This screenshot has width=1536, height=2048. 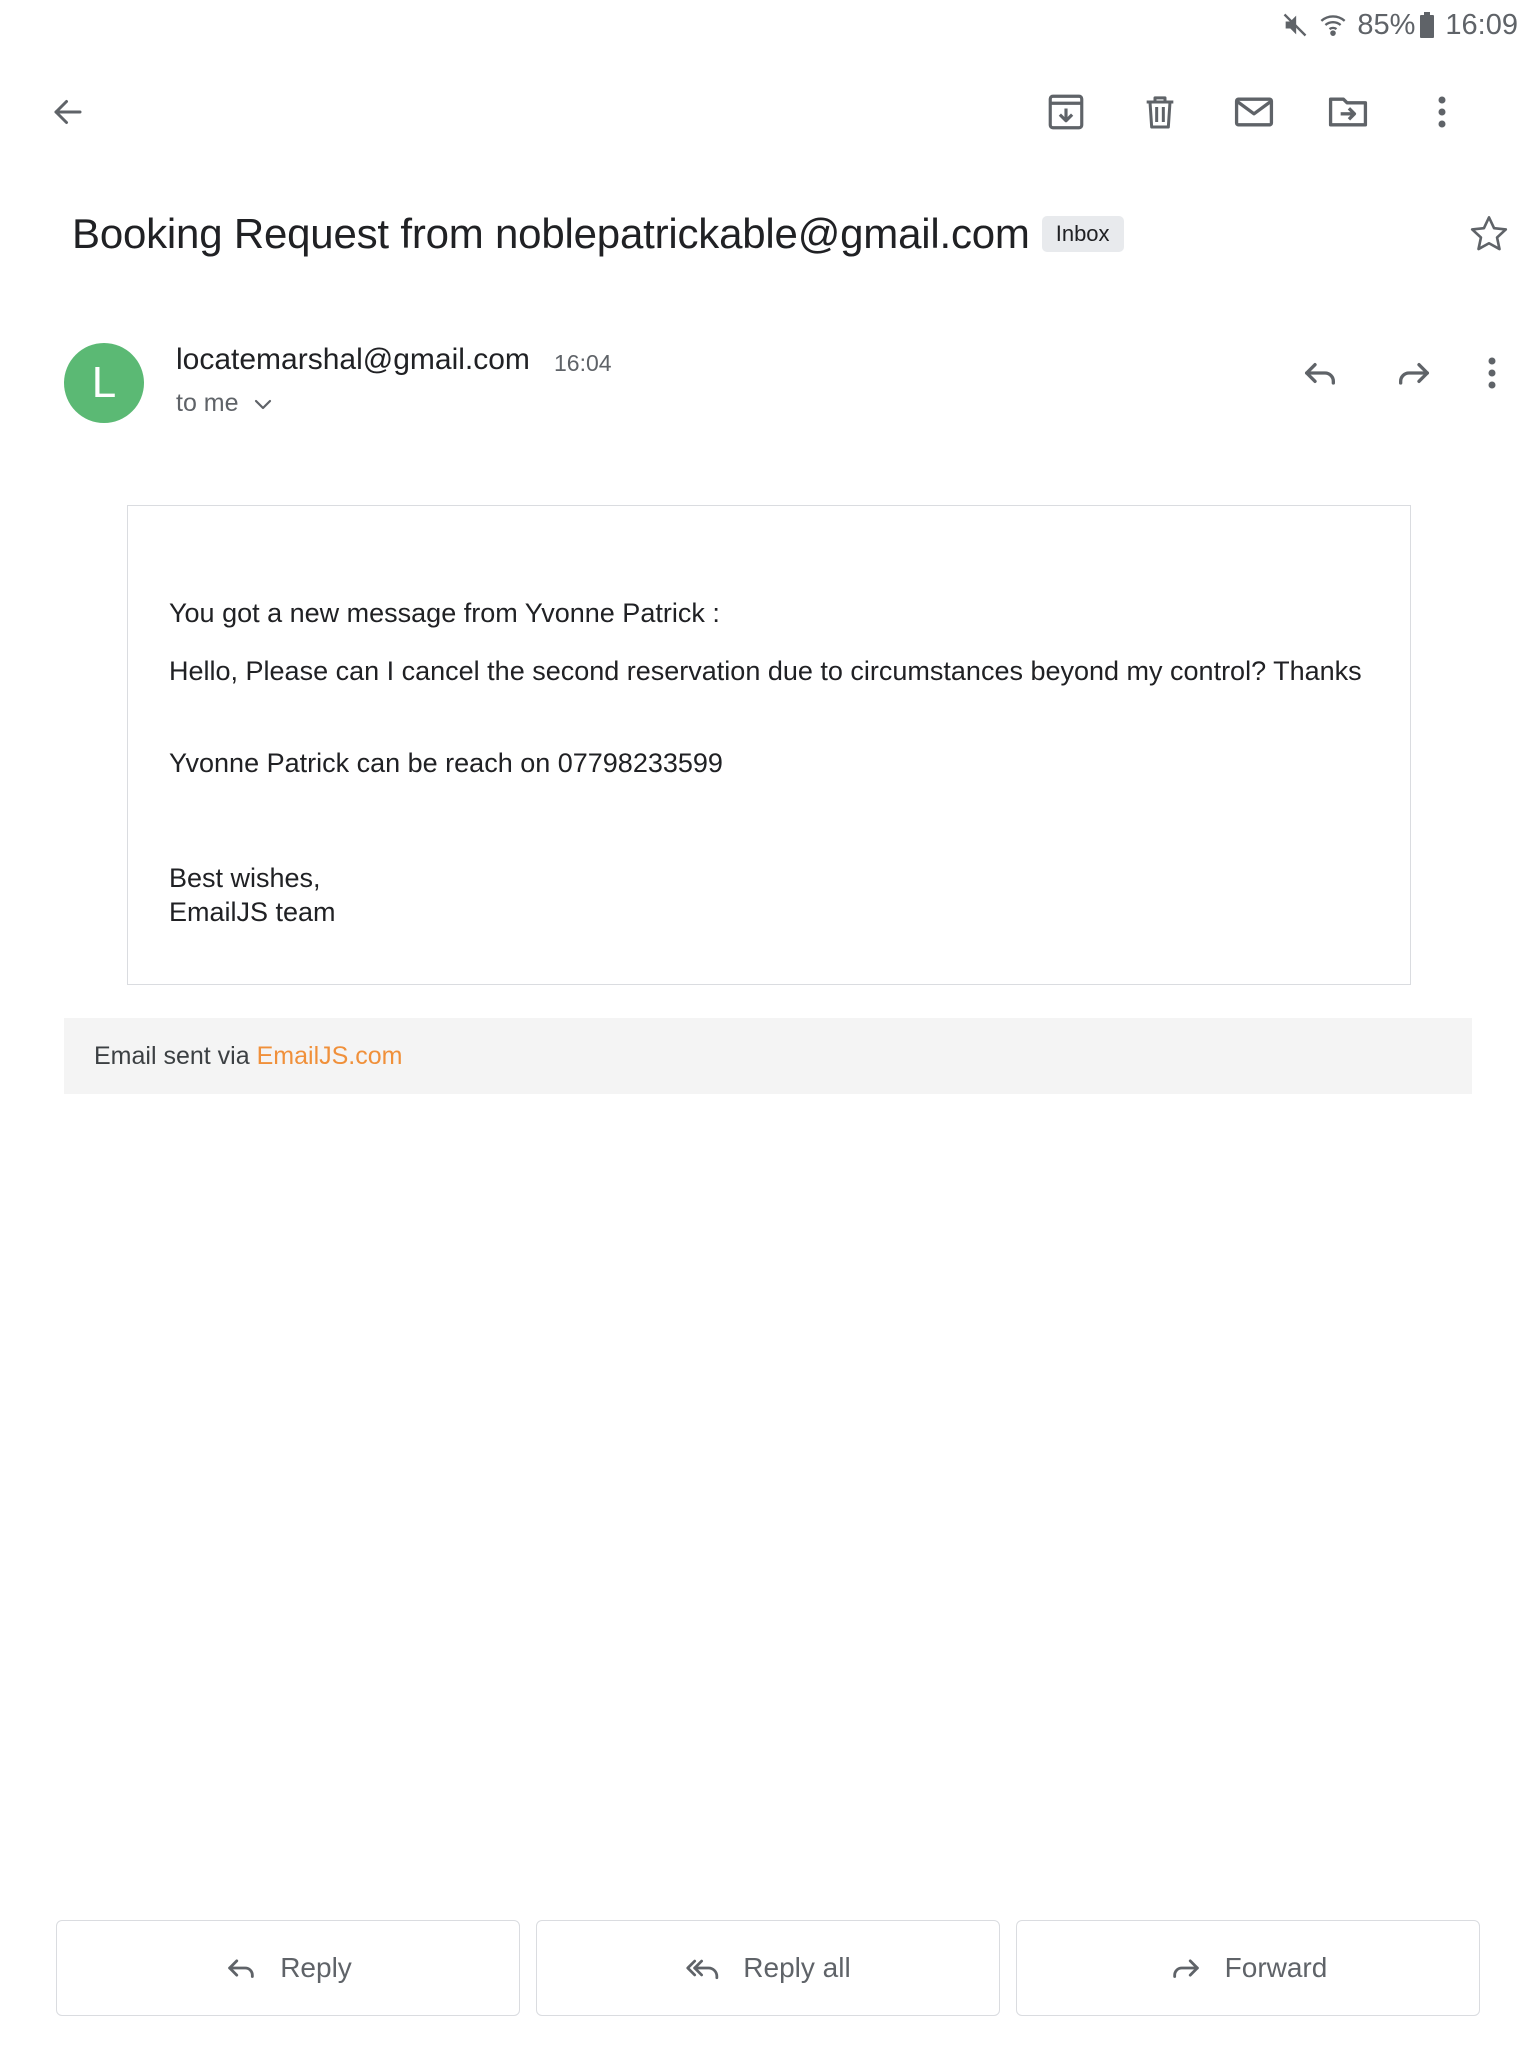 I want to click on move-to-button, so click(x=1348, y=112).